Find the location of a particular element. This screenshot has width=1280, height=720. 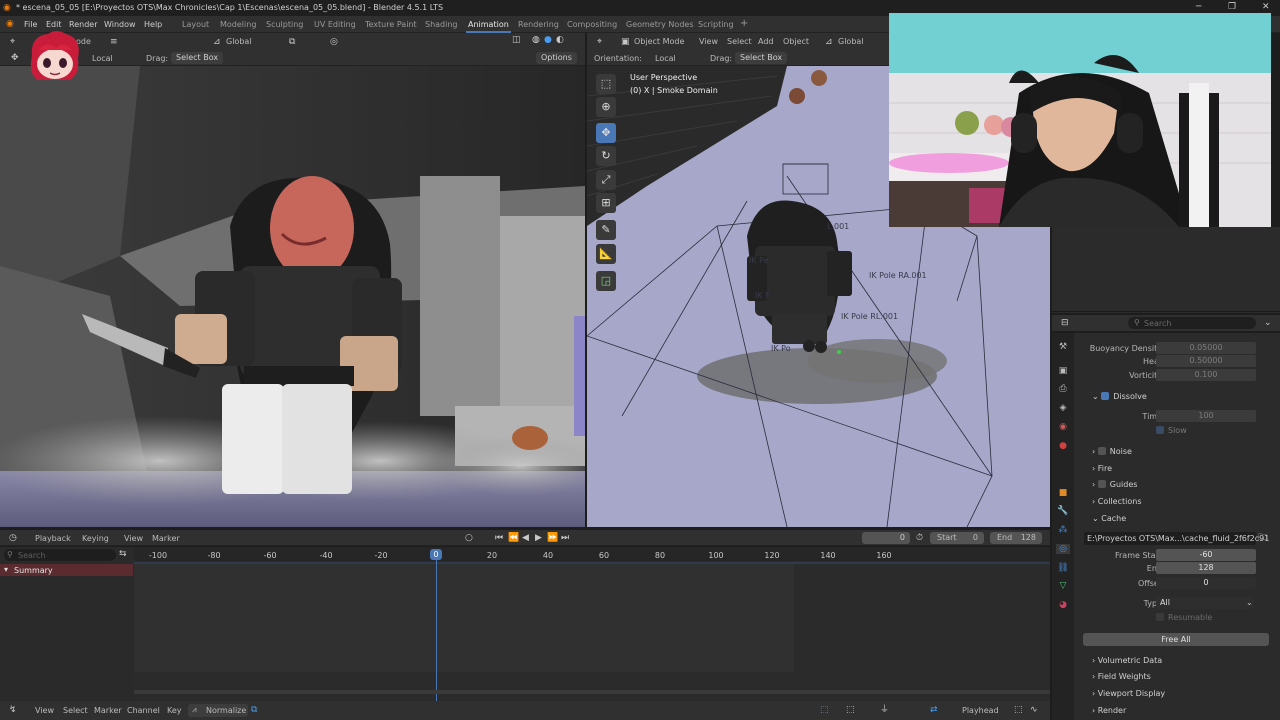

jump-end-icon: ⏭ is located at coordinates (565, 538).